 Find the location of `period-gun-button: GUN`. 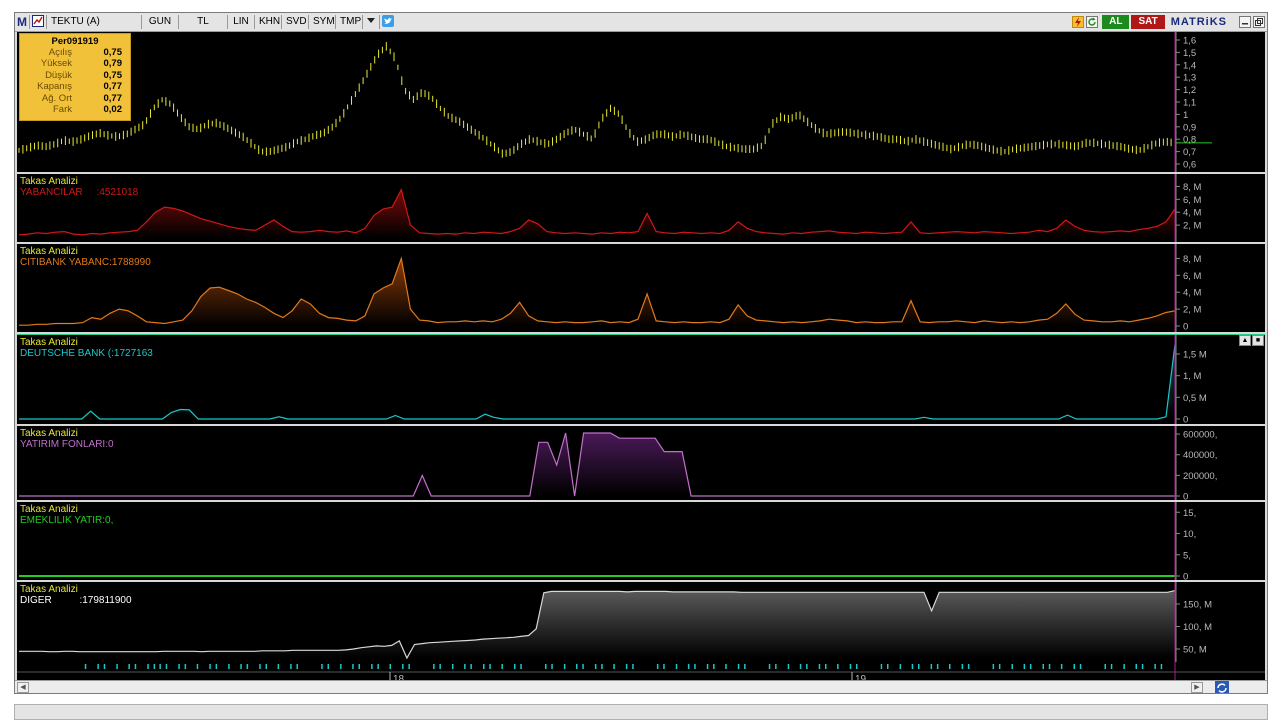

period-gun-button: GUN is located at coordinates (160, 22).